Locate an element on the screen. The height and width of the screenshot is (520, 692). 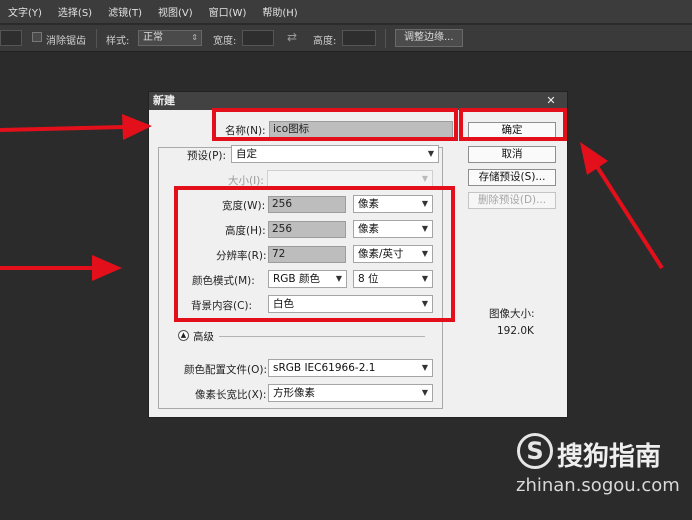
arrow-settings-head is located at coordinates (107, 268).